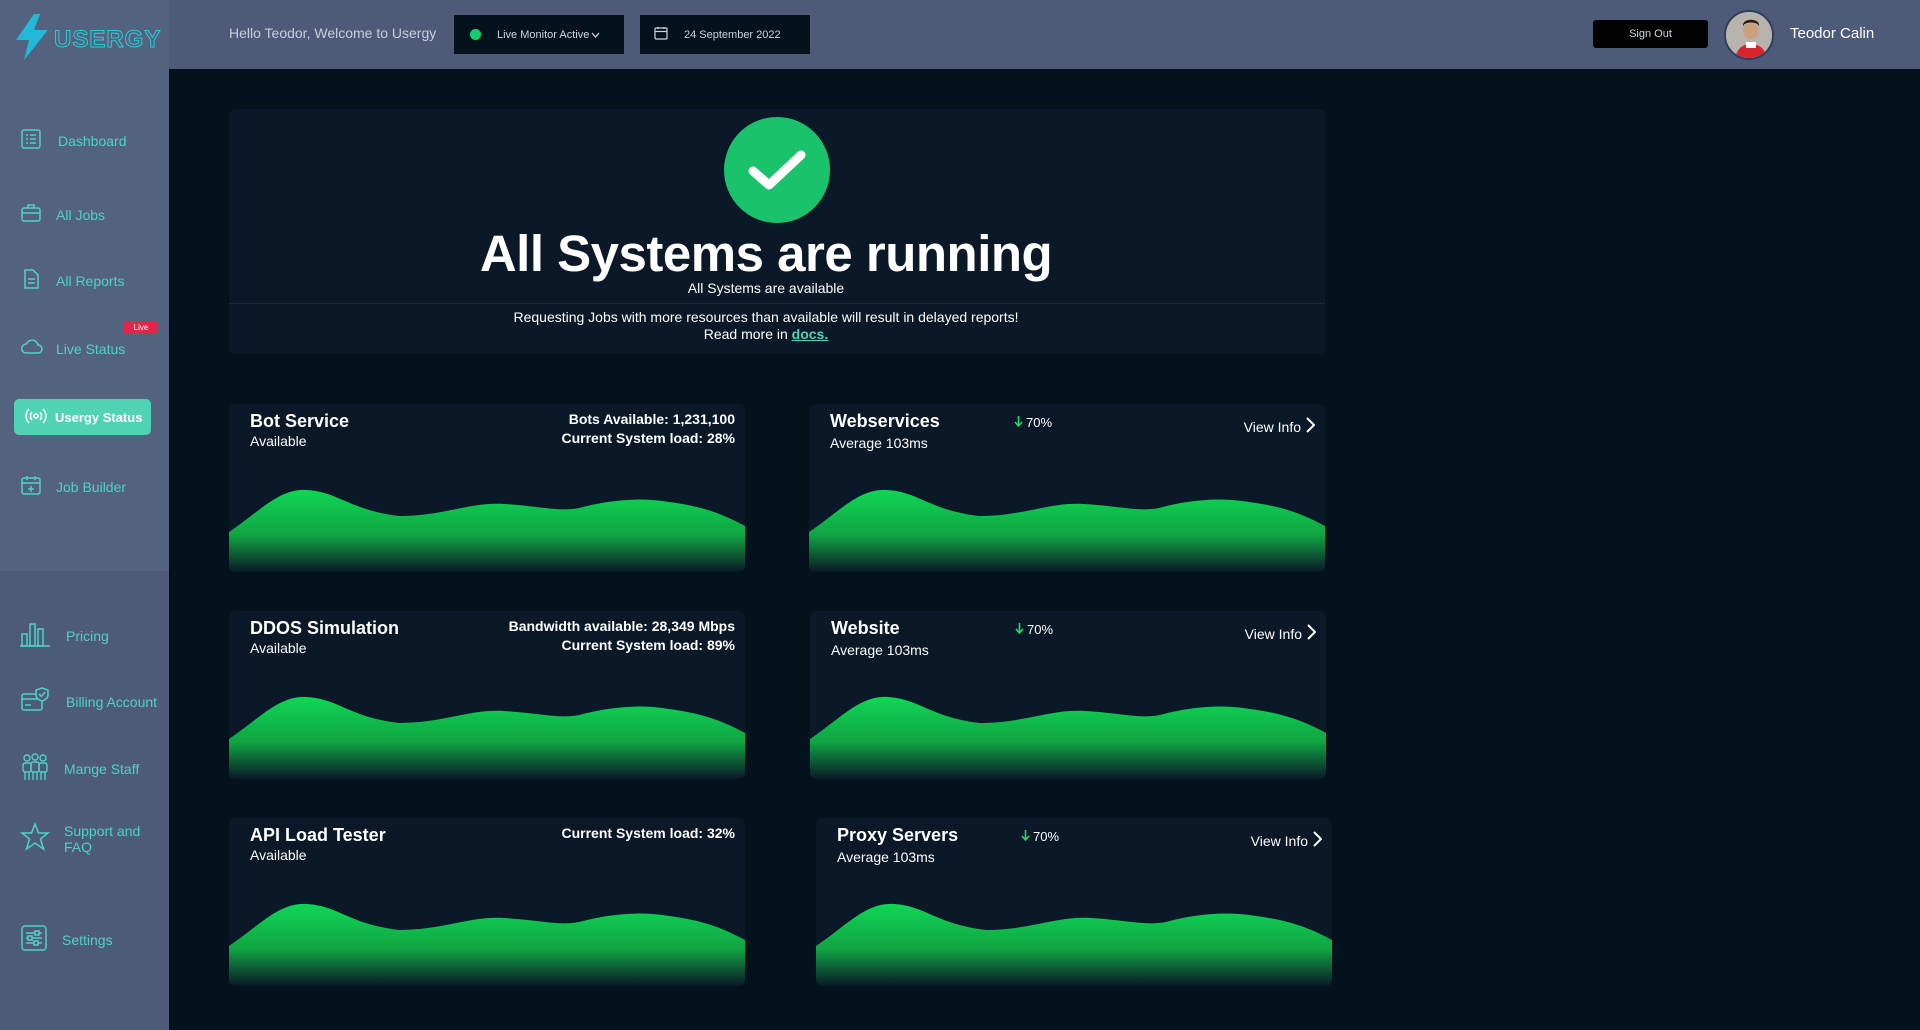 This screenshot has height=1030, width=1920. Describe the element at coordinates (651, 419) in the screenshot. I see `card-metric: Bots Available: 1,231,100` at that location.